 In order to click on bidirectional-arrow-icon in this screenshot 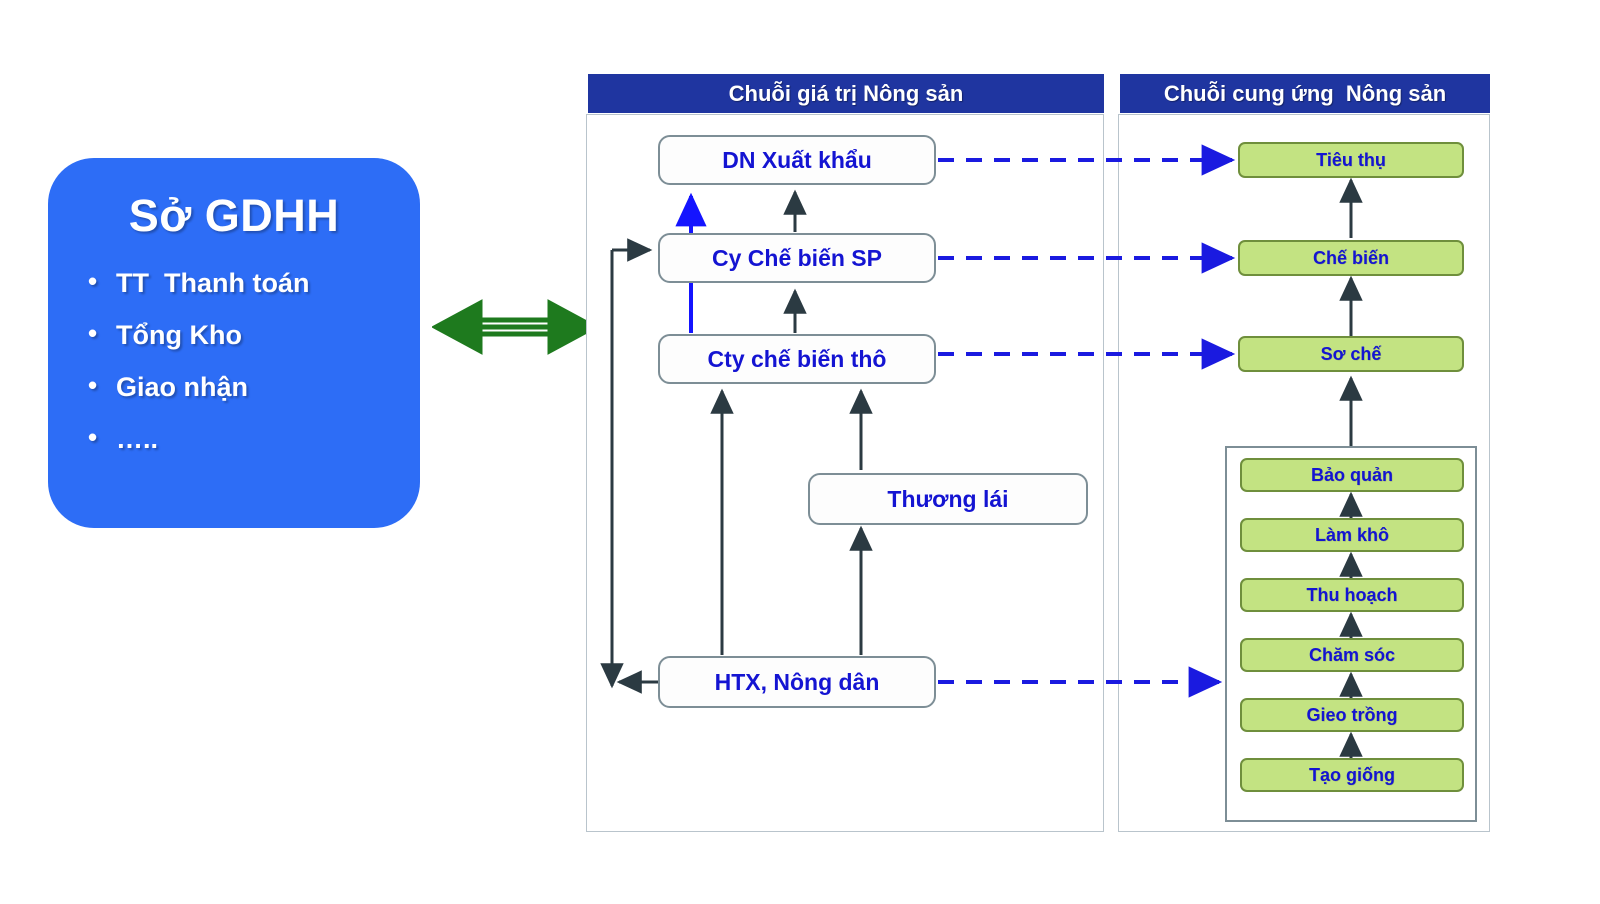, I will do `click(515, 327)`.